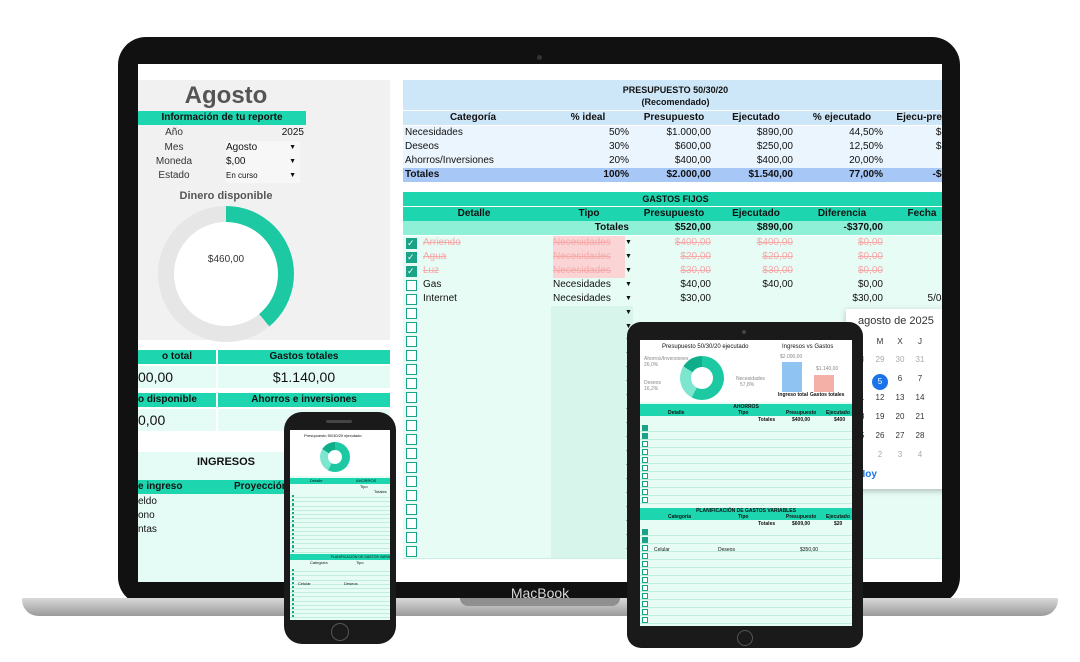 This screenshot has height=662, width=1080. What do you see at coordinates (920, 454) in the screenshot?
I see `calendar-day: 4` at bounding box center [920, 454].